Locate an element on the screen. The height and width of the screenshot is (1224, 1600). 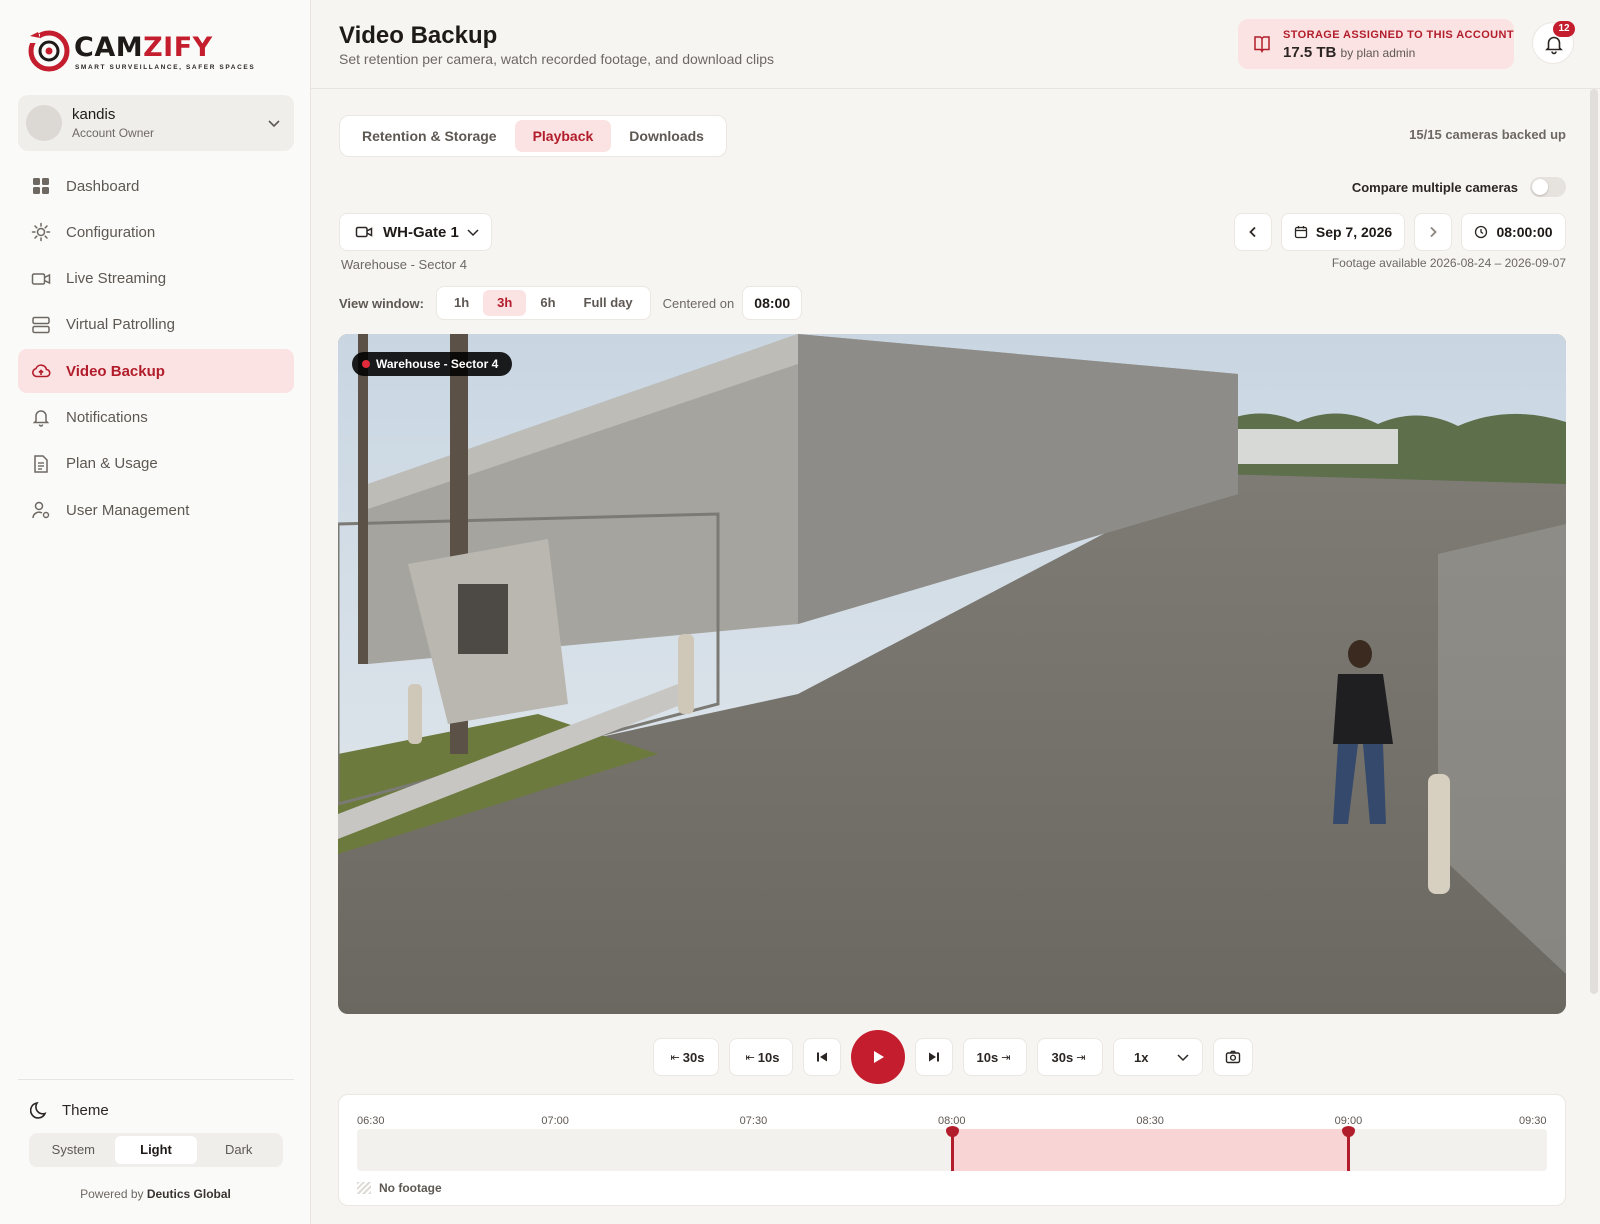
timeline-legend: No footage is located at coordinates (399, 1188).